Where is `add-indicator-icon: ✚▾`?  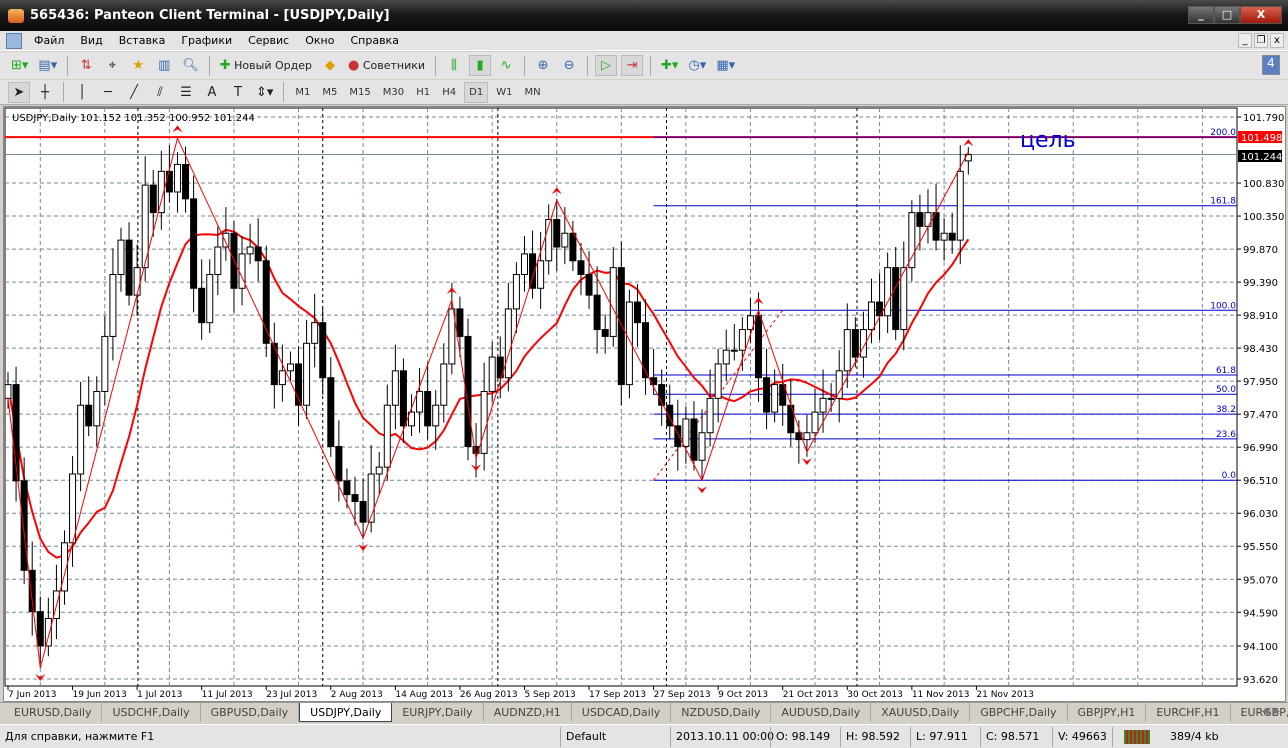 add-indicator-icon: ✚▾ is located at coordinates (670, 65).